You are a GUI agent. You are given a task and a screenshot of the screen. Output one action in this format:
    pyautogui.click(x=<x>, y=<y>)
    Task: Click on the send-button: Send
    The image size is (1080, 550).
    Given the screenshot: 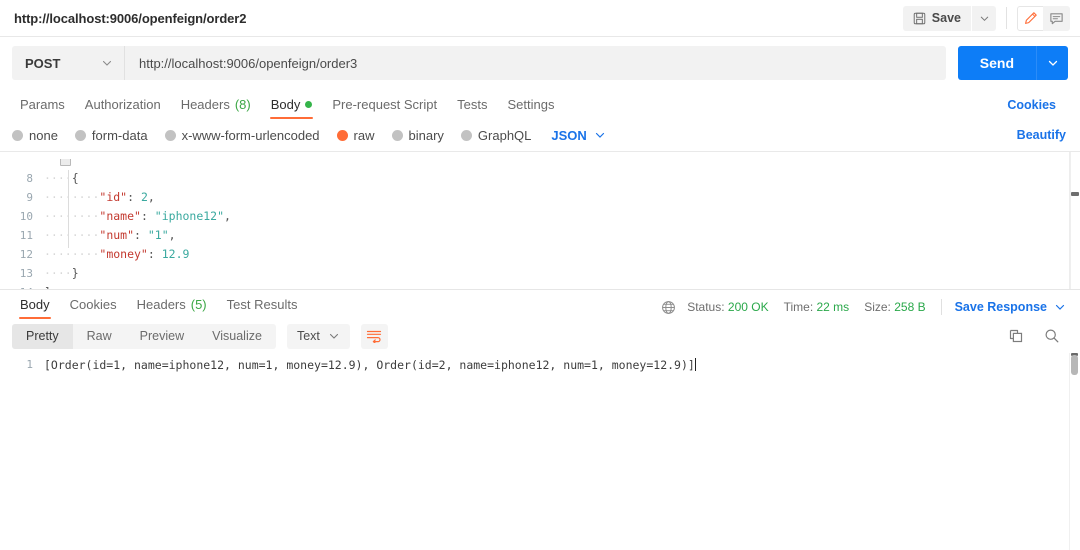 What is the action you would take?
    pyautogui.click(x=996, y=63)
    